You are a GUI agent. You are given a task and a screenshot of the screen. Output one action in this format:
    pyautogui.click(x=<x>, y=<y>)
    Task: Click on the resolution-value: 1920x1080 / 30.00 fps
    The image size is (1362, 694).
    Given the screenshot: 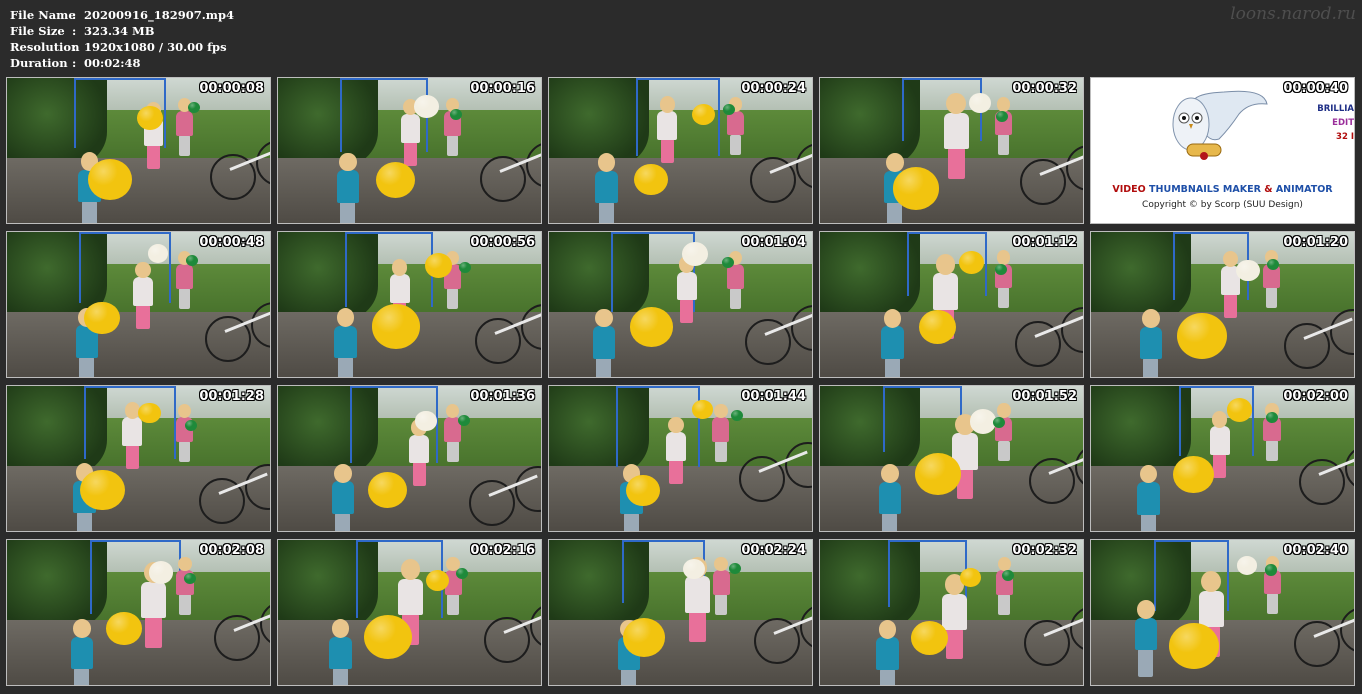 What is the action you would take?
    pyautogui.click(x=155, y=47)
    